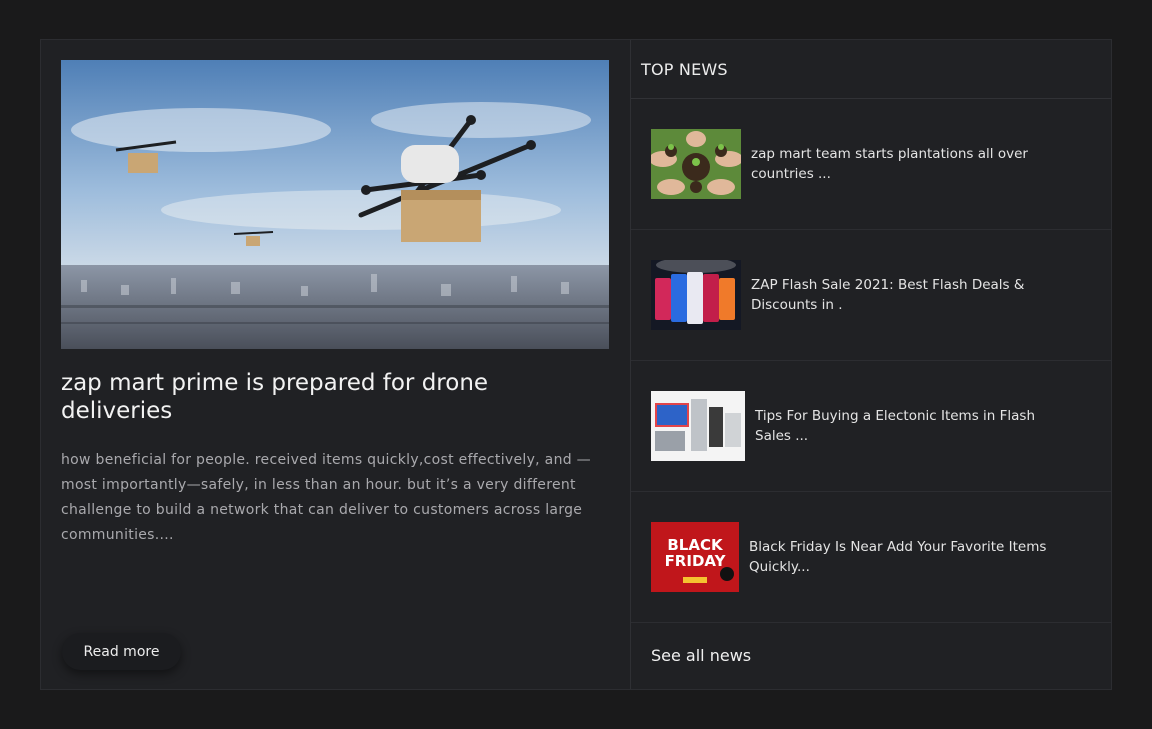 This screenshot has width=1152, height=729. I want to click on top-news-heading: TOP NEWS, so click(871, 69).